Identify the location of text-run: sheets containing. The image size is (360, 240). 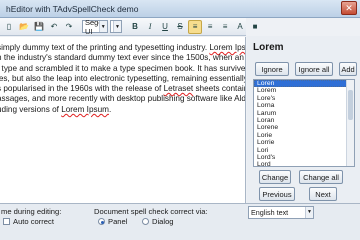
(220, 89).